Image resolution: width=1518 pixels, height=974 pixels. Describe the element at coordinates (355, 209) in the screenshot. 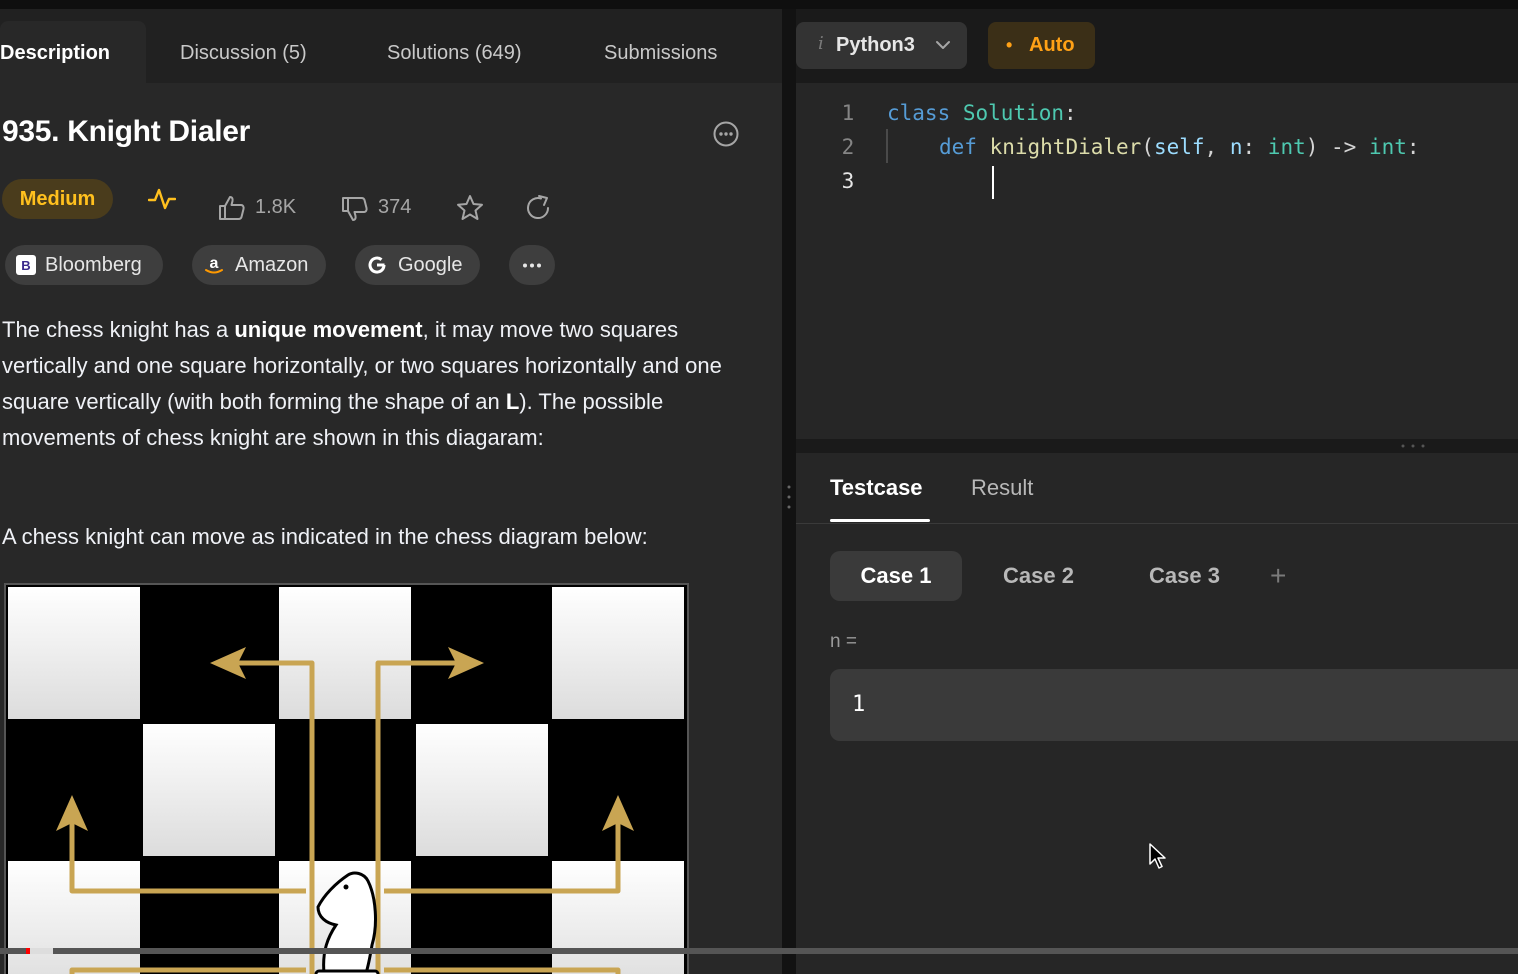

I see `thumbs-down-icon` at that location.